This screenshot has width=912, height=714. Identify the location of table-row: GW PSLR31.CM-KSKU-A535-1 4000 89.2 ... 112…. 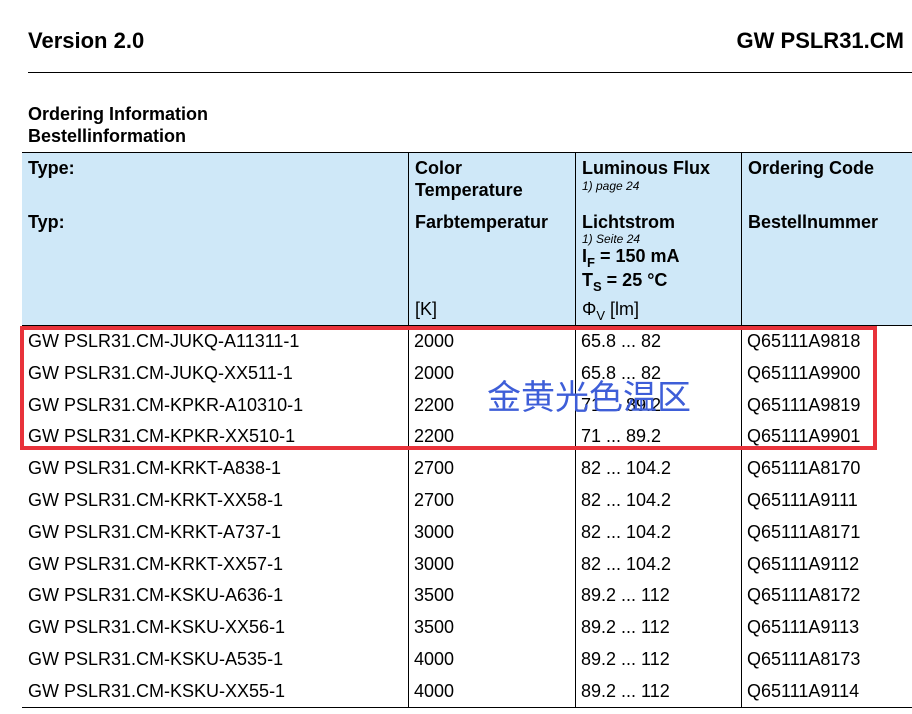
(467, 659).